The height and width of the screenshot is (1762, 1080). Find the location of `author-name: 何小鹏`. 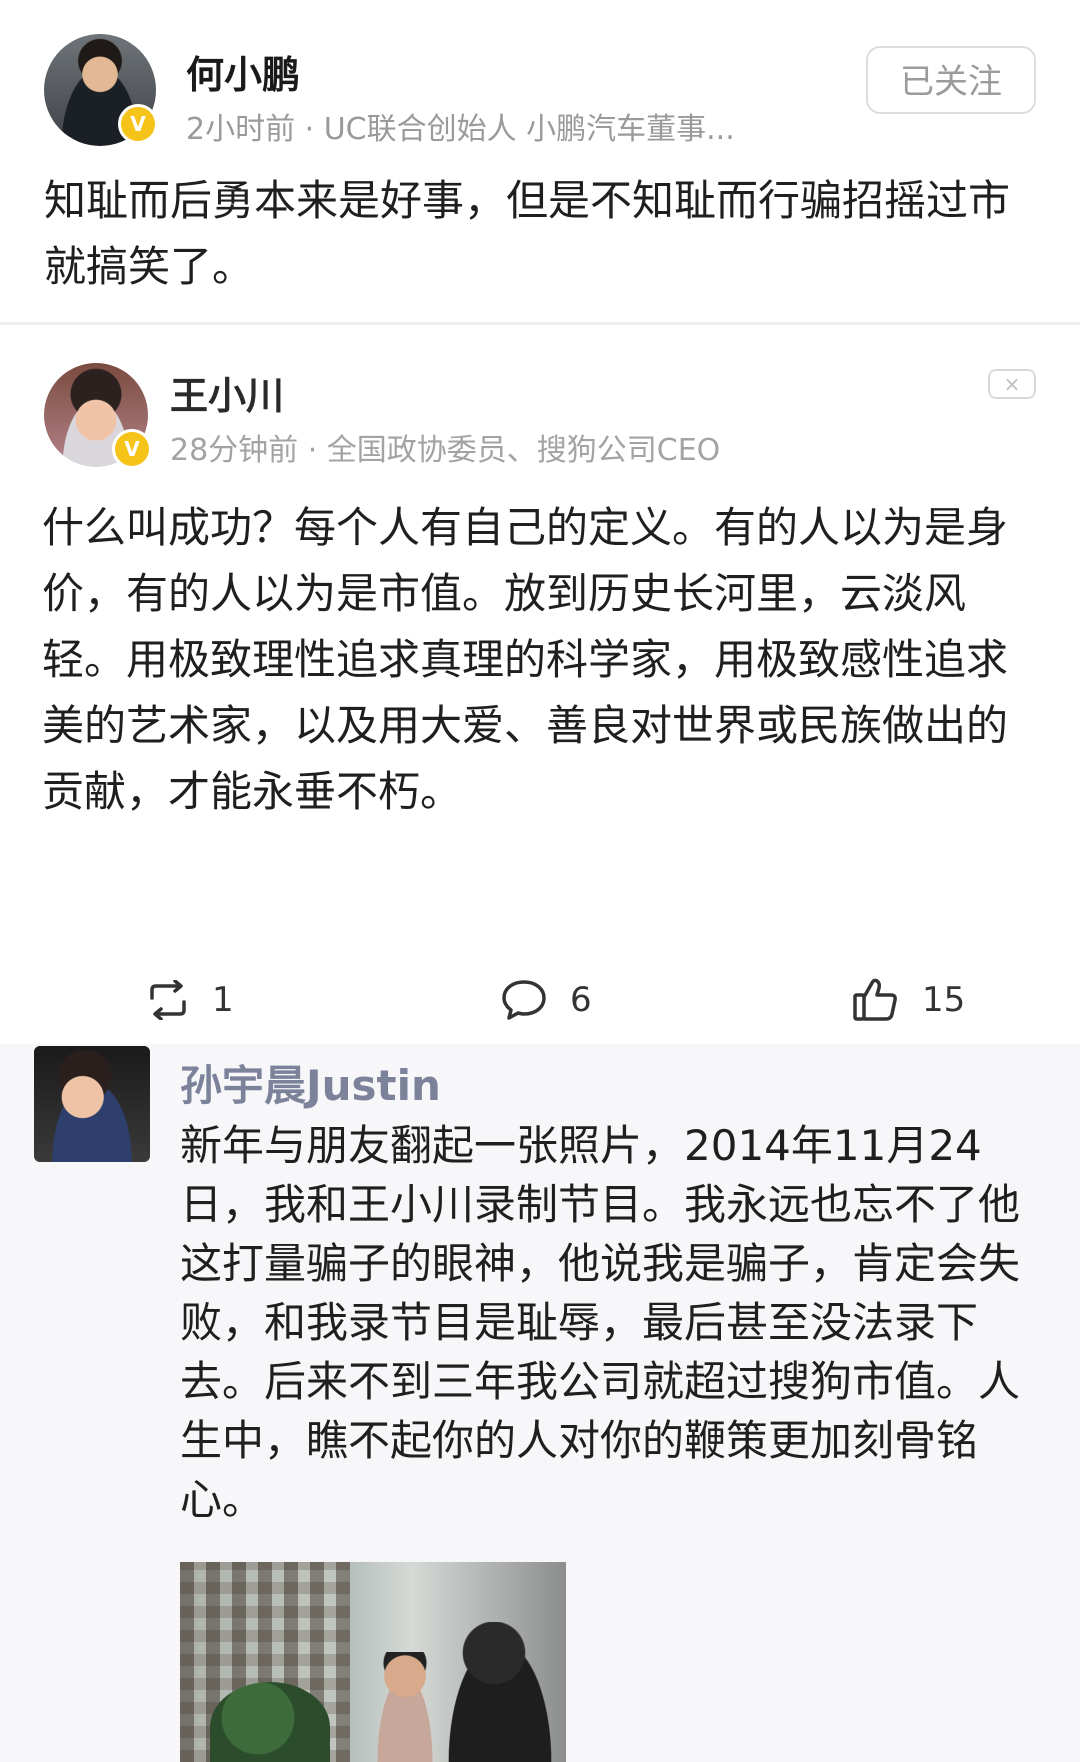

author-name: 何小鹏 is located at coordinates (243, 71).